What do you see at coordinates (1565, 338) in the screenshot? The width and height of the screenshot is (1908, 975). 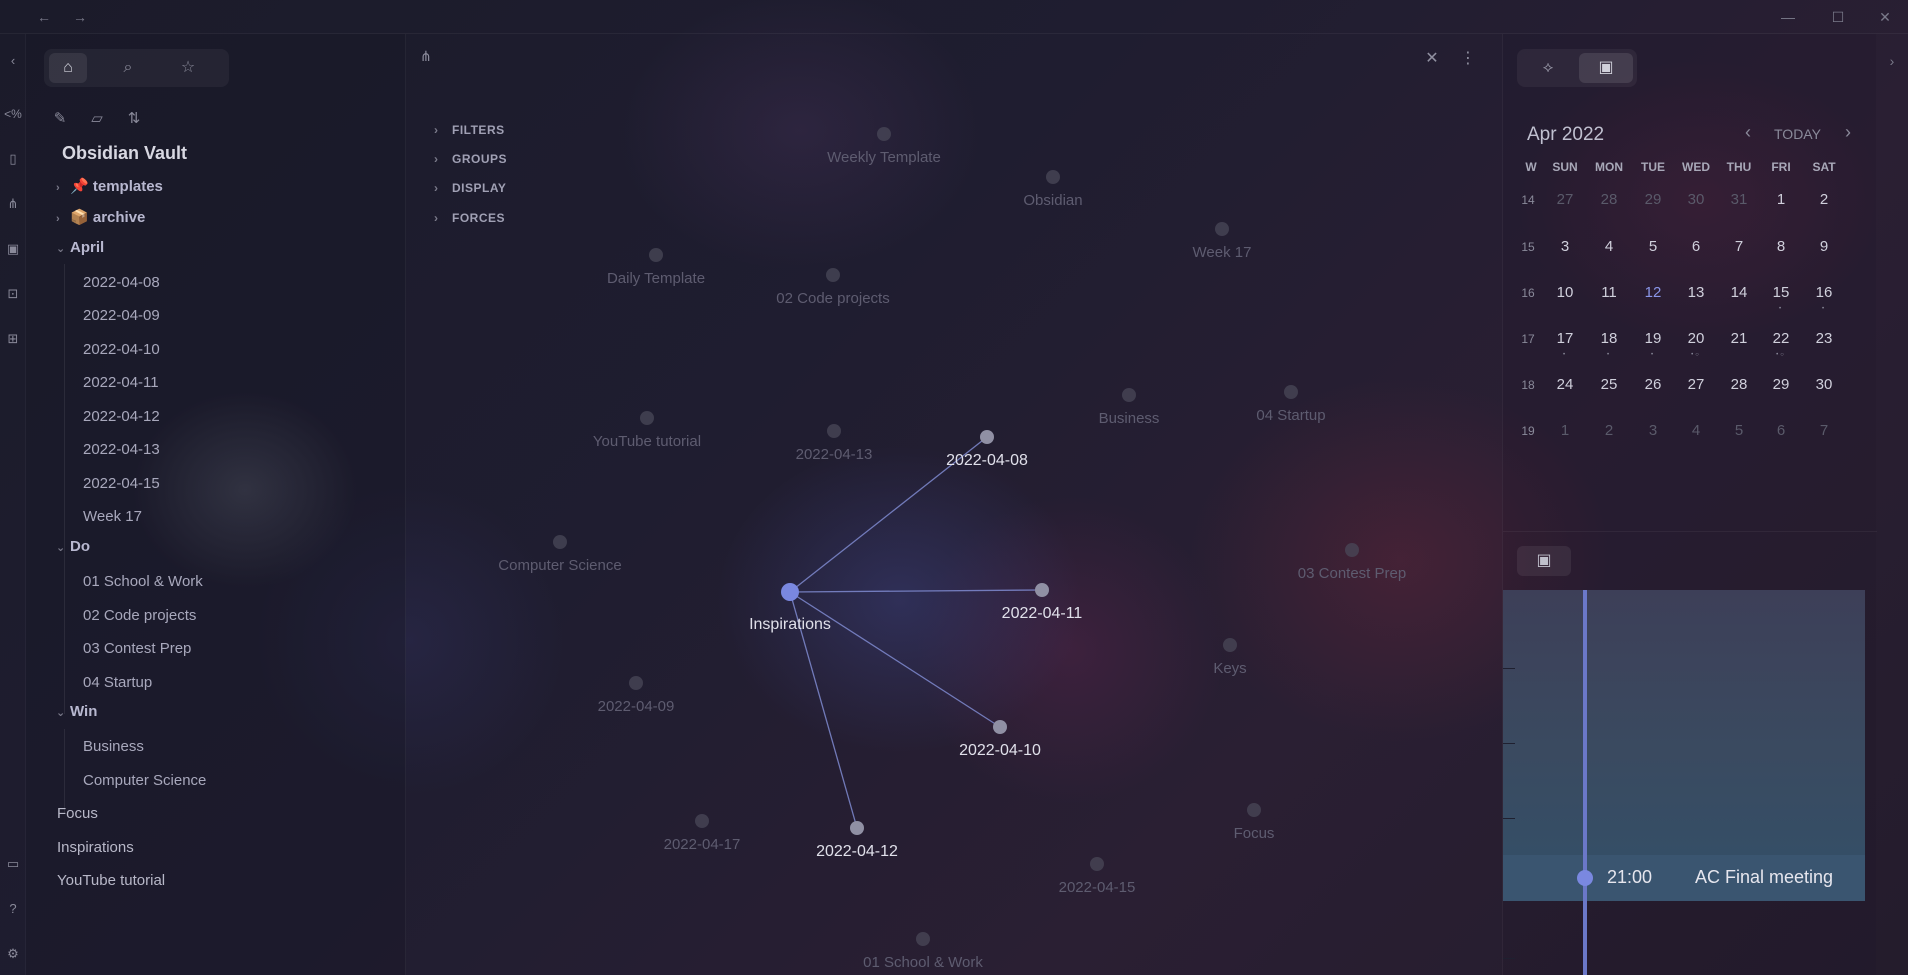 I see `calendar-day: 17` at bounding box center [1565, 338].